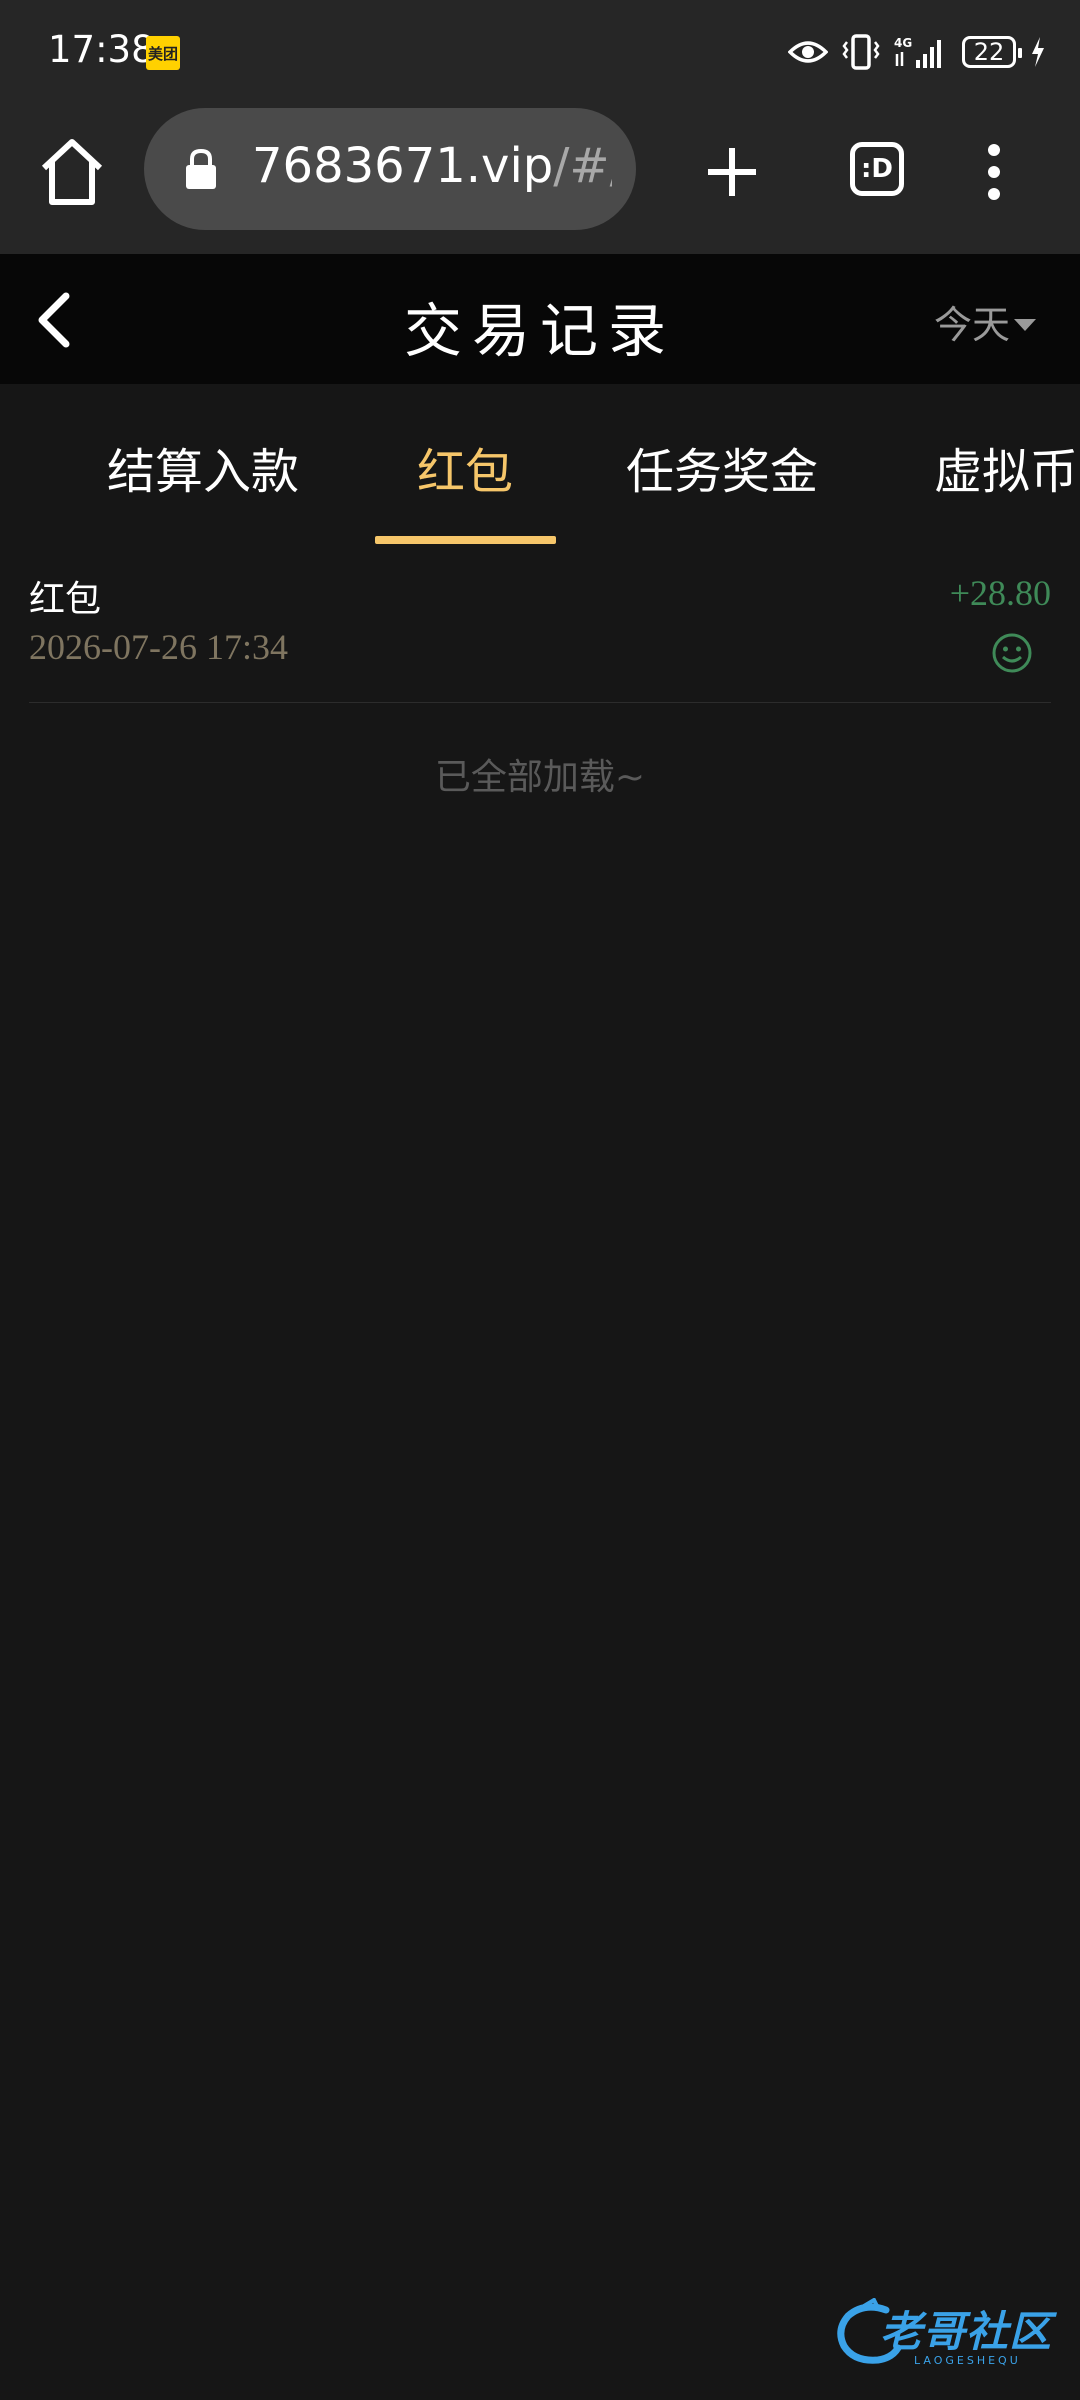  What do you see at coordinates (540, 631) in the screenshot?
I see `list-item: 红包 2026-07-26 17:34 +28.80` at bounding box center [540, 631].